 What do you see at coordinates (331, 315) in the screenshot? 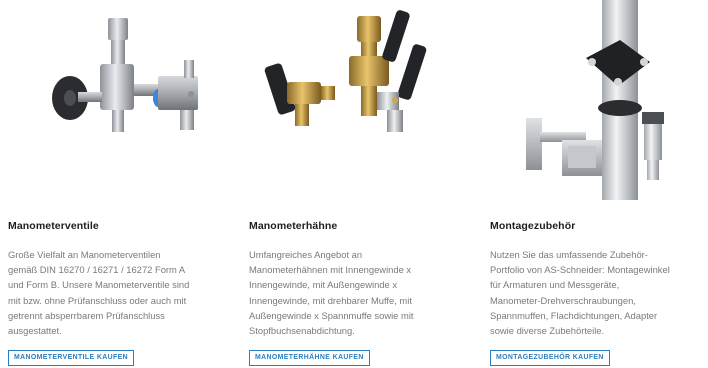
I see `description-line: Außengewinde x Spannmuffe sowie mit` at bounding box center [331, 315].